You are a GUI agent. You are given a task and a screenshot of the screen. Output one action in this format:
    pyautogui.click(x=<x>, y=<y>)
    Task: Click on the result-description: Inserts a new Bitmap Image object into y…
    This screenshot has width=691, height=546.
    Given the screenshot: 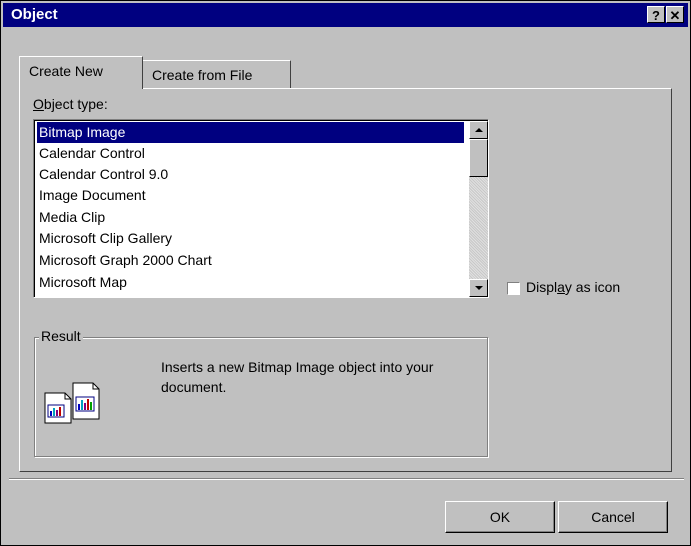 What is the action you would take?
    pyautogui.click(x=297, y=377)
    